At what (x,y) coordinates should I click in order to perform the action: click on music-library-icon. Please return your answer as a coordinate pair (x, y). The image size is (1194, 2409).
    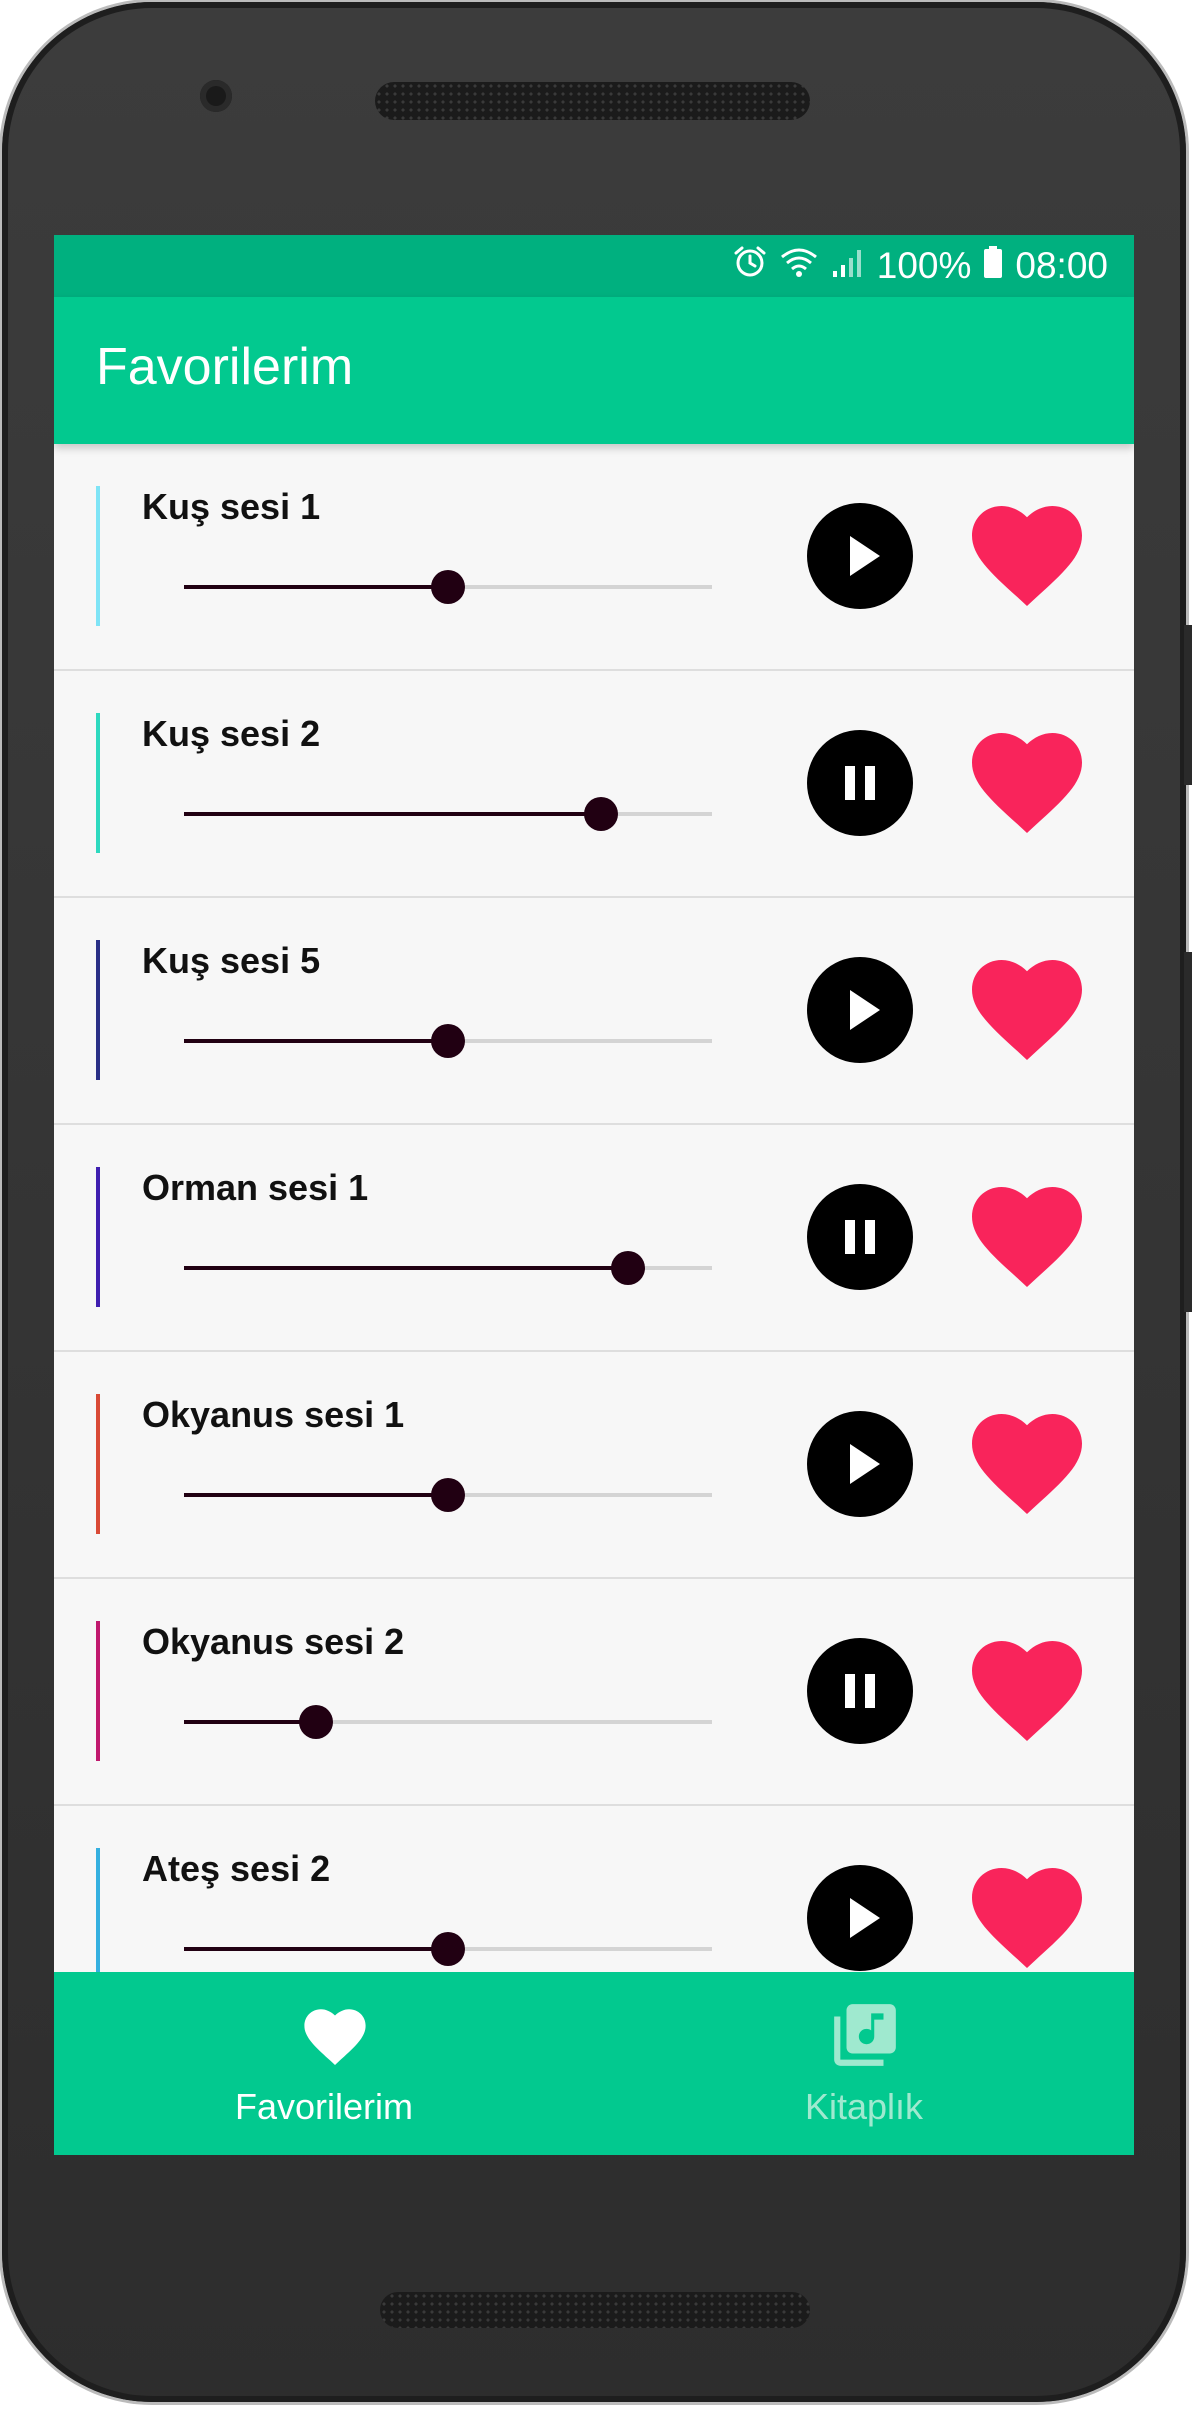
    Looking at the image, I should click on (865, 2037).